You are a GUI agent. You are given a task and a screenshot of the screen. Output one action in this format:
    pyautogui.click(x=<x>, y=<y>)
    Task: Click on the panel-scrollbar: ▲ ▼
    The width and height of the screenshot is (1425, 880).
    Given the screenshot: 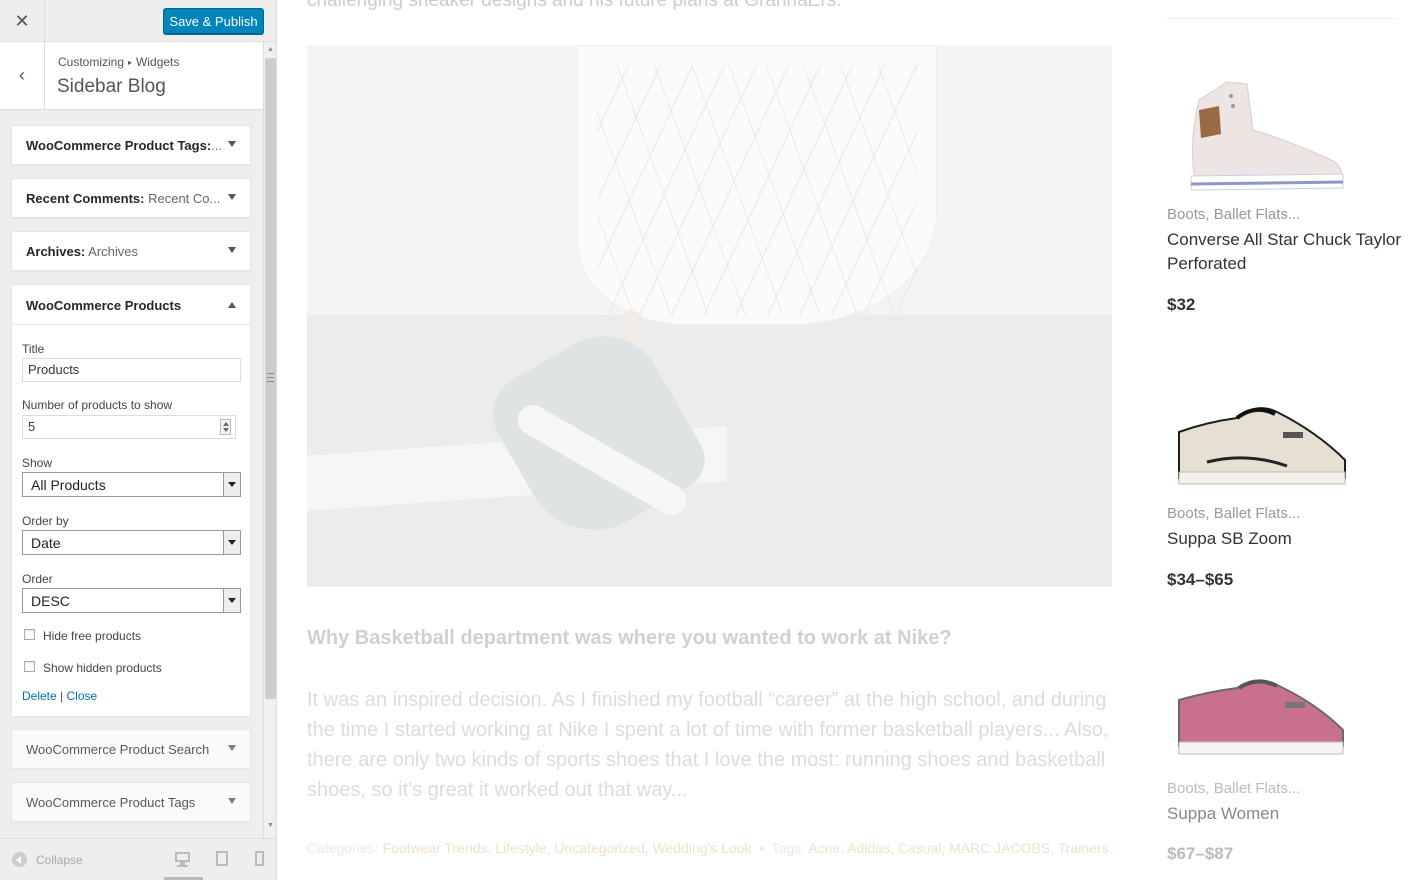 What is the action you would take?
    pyautogui.click(x=269, y=440)
    